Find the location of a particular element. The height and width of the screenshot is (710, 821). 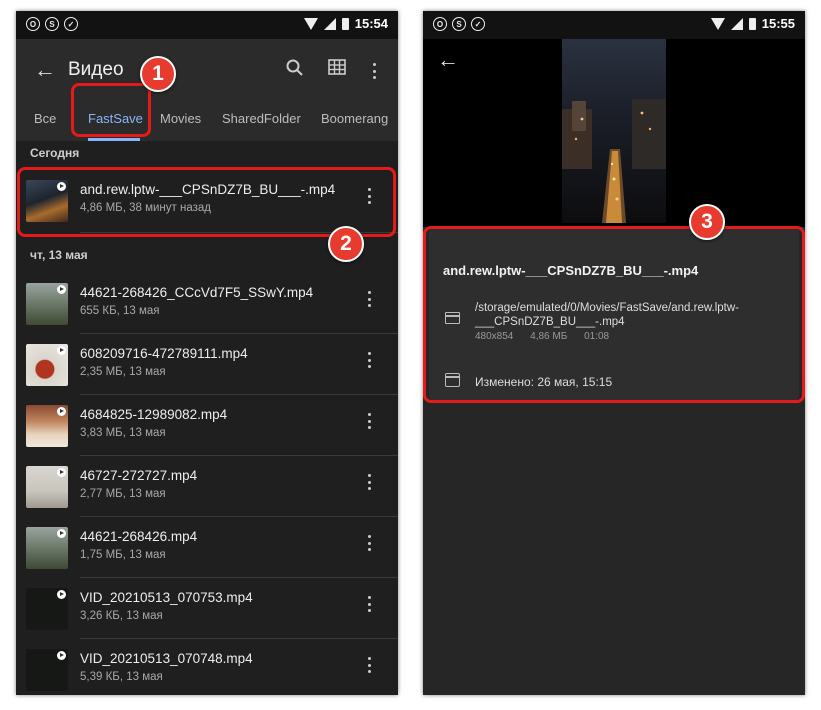

section-header-today: Сегодня is located at coordinates (55, 153).